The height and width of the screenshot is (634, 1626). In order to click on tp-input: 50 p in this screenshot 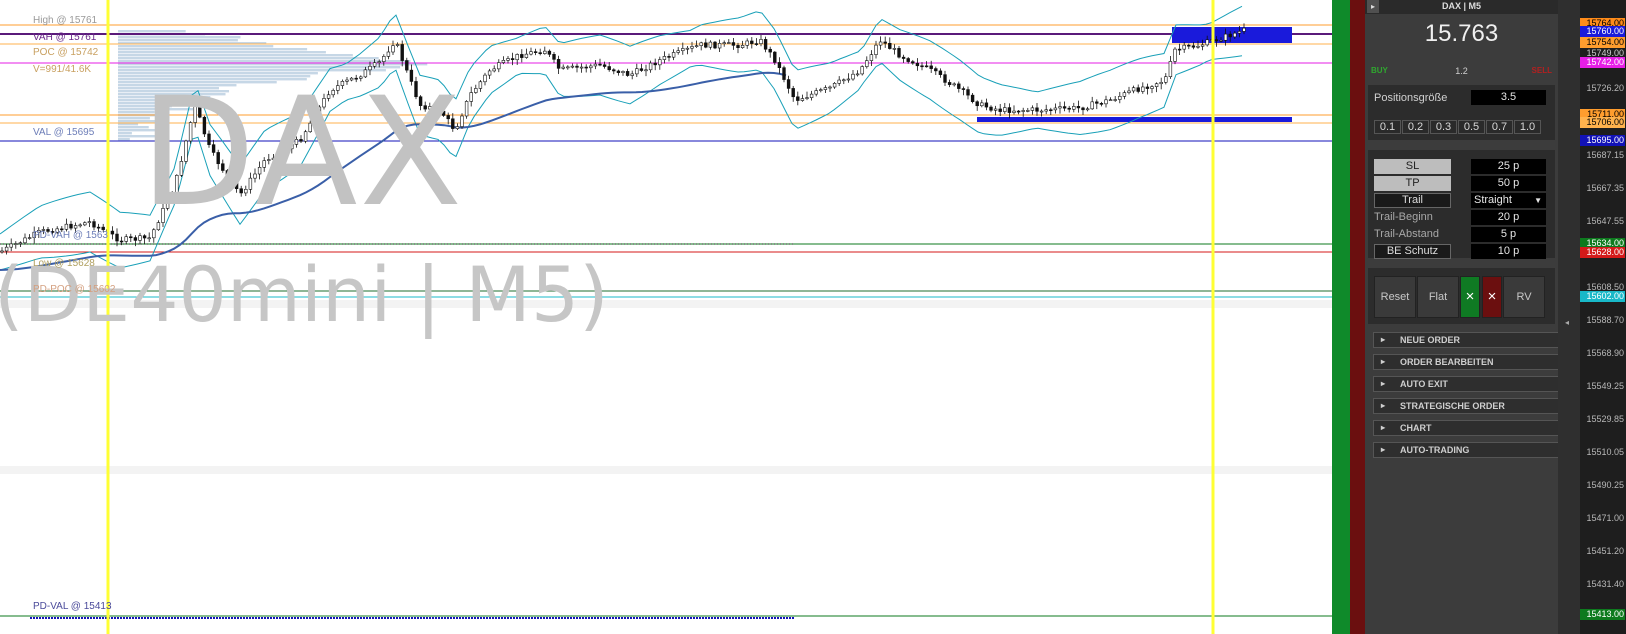, I will do `click(1508, 183)`.